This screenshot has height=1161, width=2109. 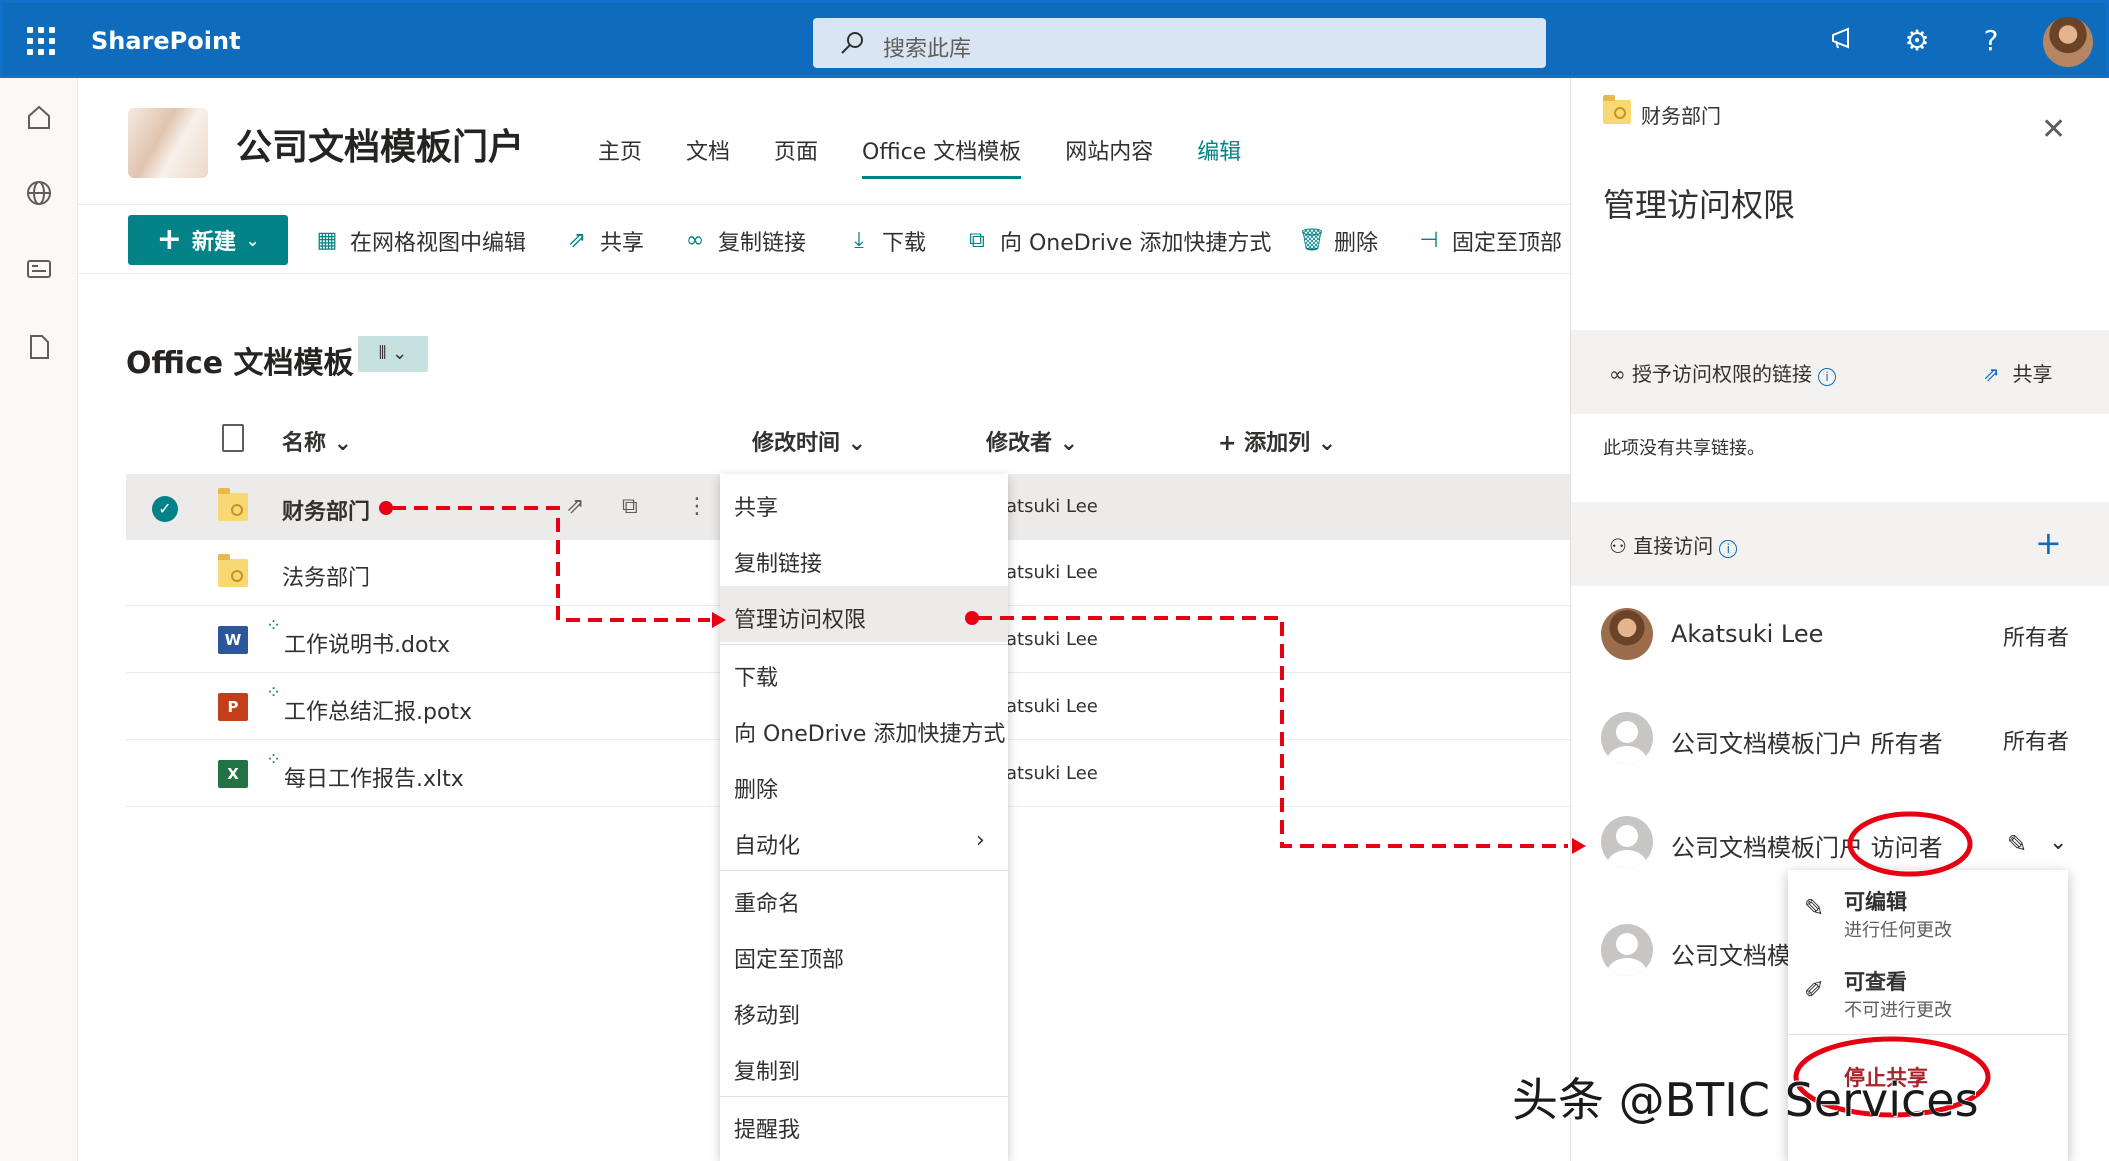 What do you see at coordinates (304, 443) in the screenshot?
I see `column-name-label: 名称` at bounding box center [304, 443].